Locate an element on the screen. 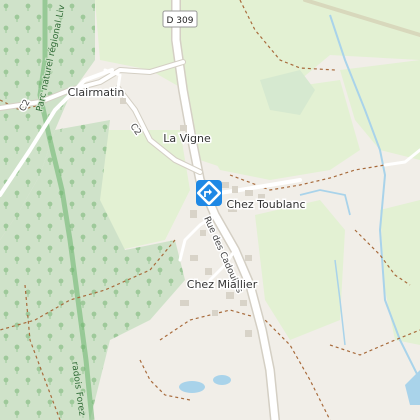 The width and height of the screenshot is (420, 420). place-label-chez-toublanc: Chez Toublanc is located at coordinates (266, 205).